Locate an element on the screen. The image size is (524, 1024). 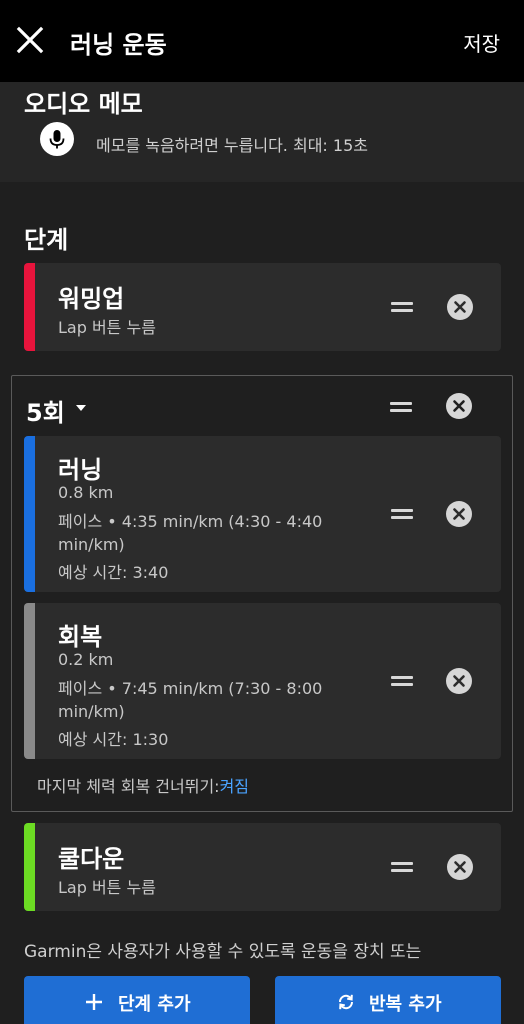
skip-last-recovery-setting: 마지막 체력 회복 건너뛰기:켜짐 is located at coordinates (143, 785).